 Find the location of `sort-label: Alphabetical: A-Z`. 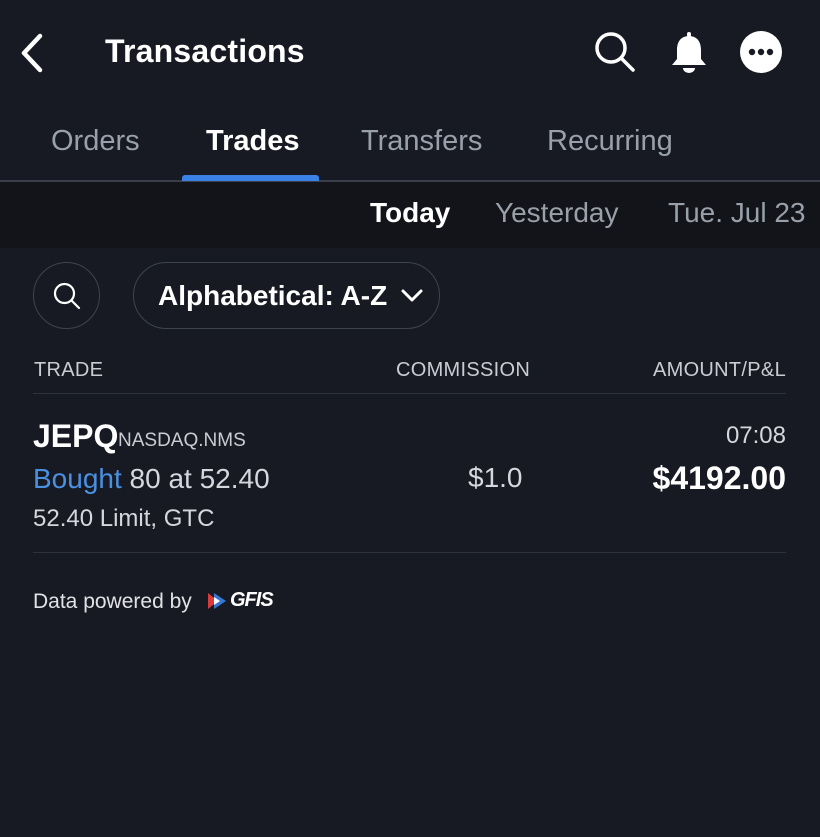

sort-label: Alphabetical: A-Z is located at coordinates (273, 295).